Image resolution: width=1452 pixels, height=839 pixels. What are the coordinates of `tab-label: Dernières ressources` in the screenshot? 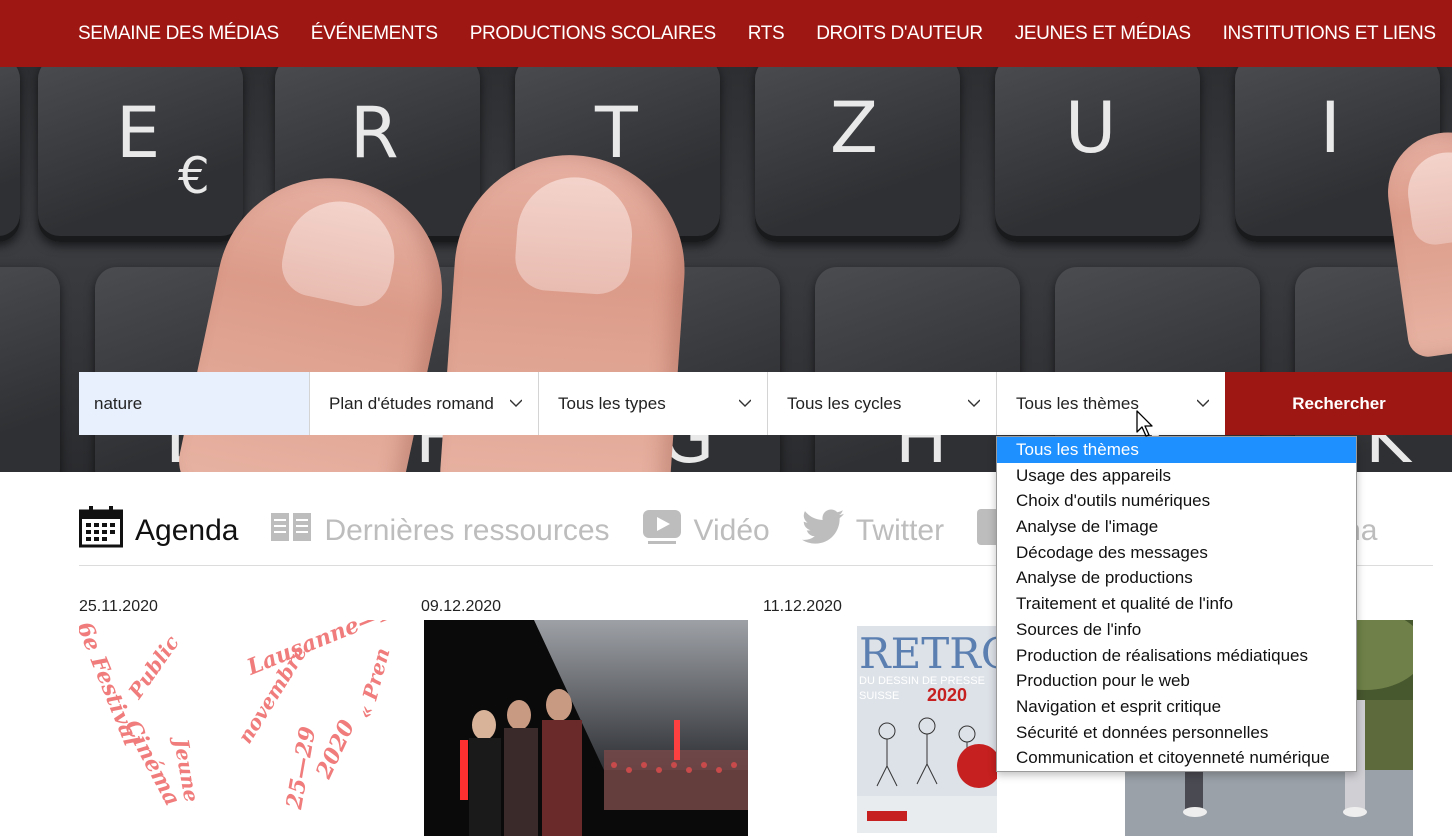 It's located at (467, 530).